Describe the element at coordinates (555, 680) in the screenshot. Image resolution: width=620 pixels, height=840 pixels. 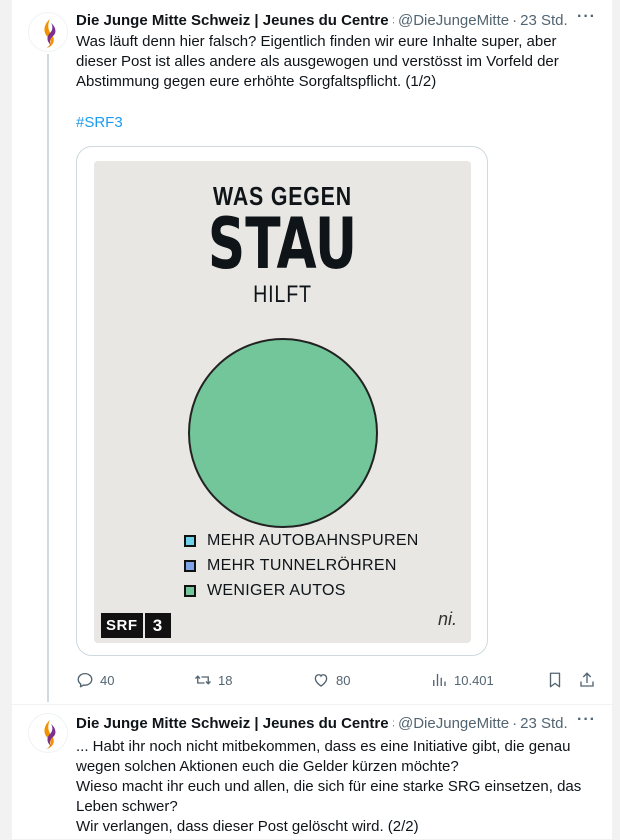
I see `bookmark-icon` at that location.